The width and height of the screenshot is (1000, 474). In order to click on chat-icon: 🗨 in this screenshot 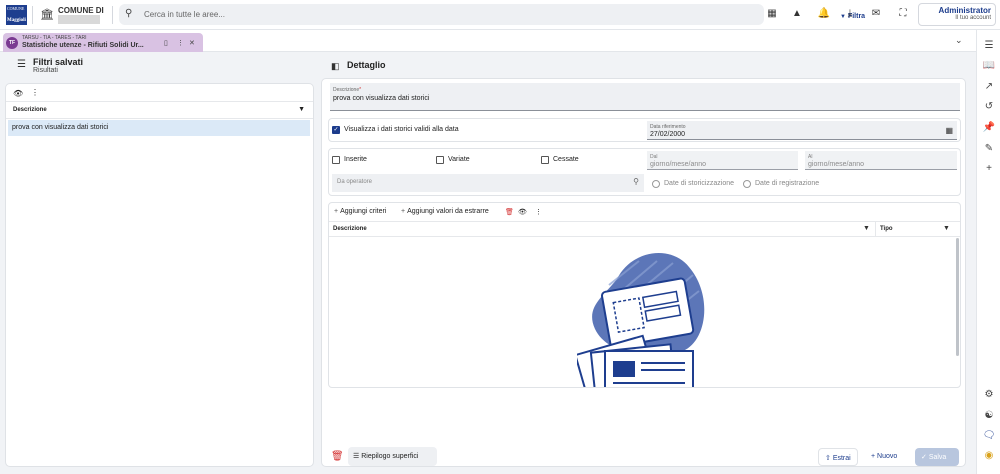, I will do `click(989, 436)`.